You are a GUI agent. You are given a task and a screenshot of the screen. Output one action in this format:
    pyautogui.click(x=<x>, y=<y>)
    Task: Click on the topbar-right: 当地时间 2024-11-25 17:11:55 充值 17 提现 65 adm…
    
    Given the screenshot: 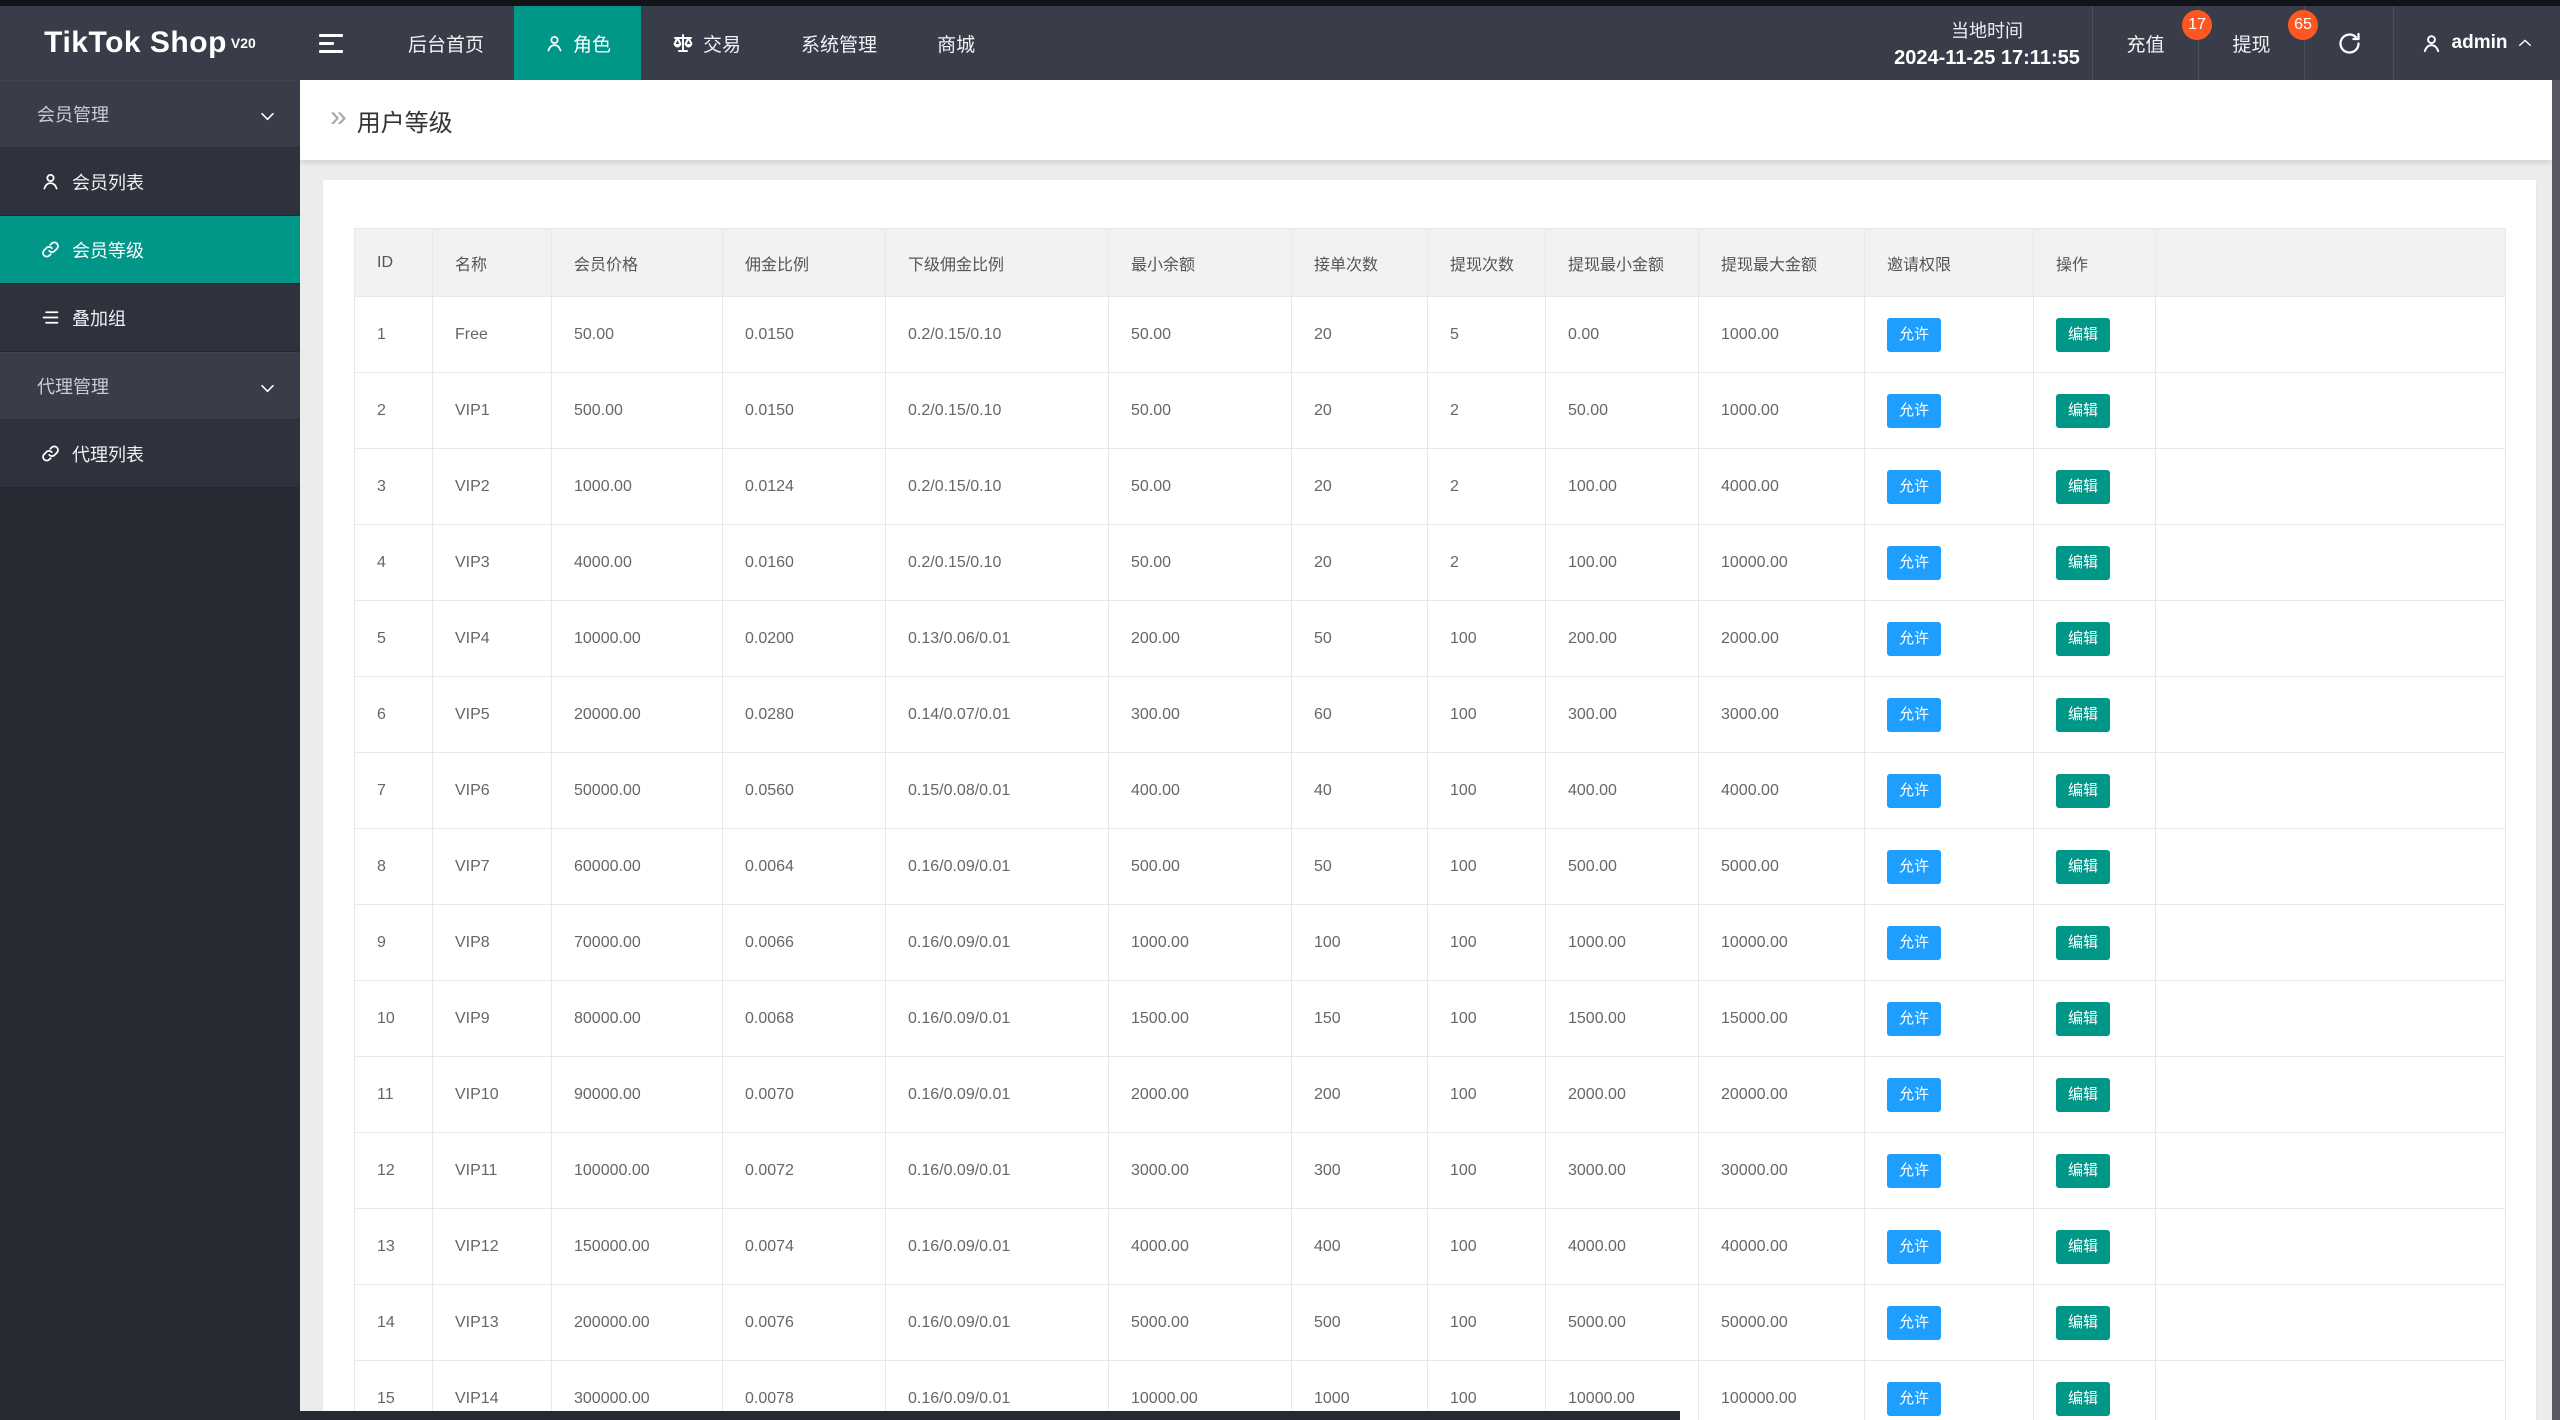 What is the action you would take?
    pyautogui.click(x=2221, y=43)
    